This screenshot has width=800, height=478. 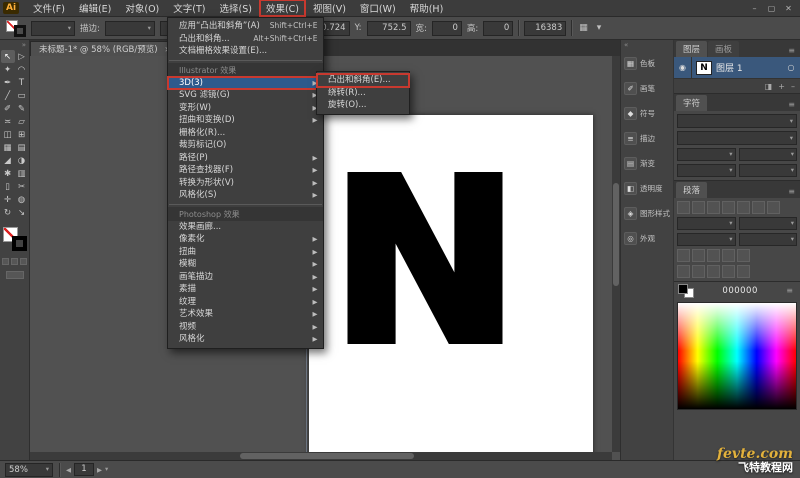 I want to click on menu-item-path: 路径(P) ▶, so click(x=245, y=158).